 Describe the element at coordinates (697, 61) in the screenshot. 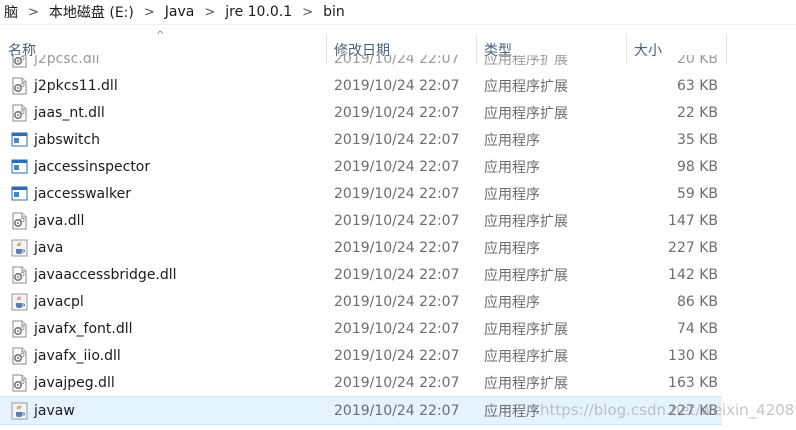

I see `file-size: 20 KB` at that location.